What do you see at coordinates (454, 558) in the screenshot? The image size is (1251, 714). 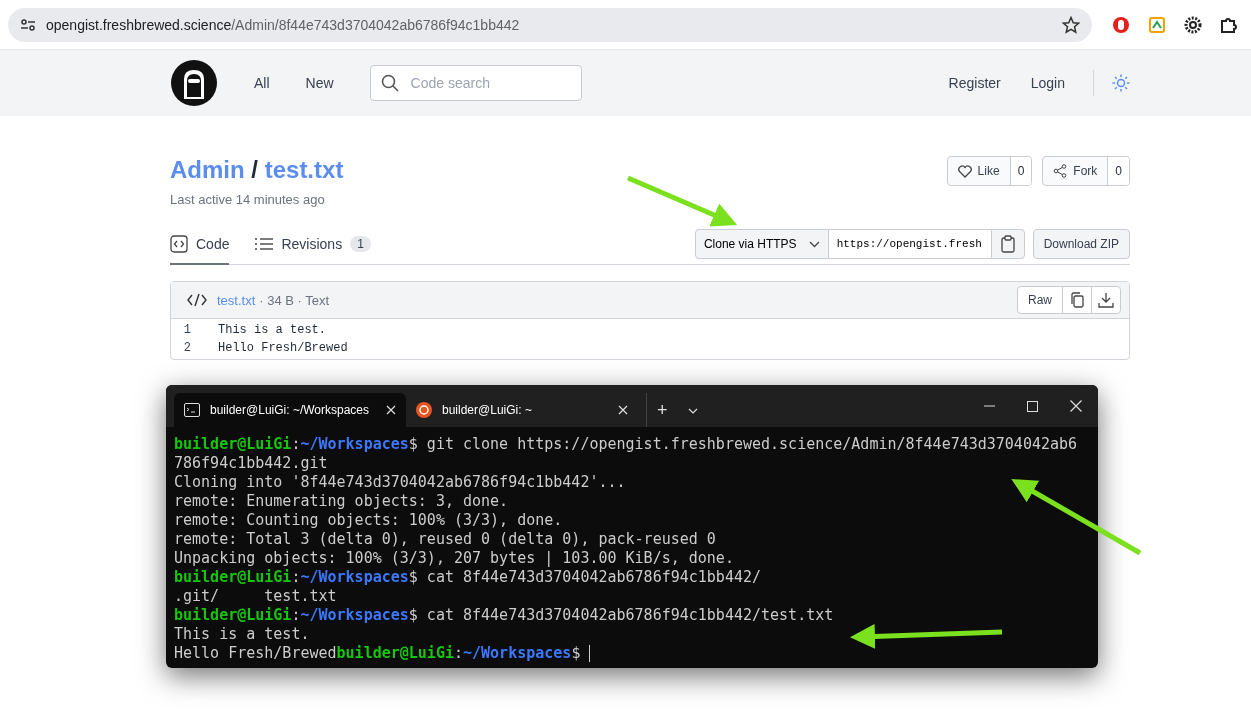 I see `terminal-text: Unpacking objects: 100% (3/3), 207 bytes | 103.00 KiB/s, done.` at bounding box center [454, 558].